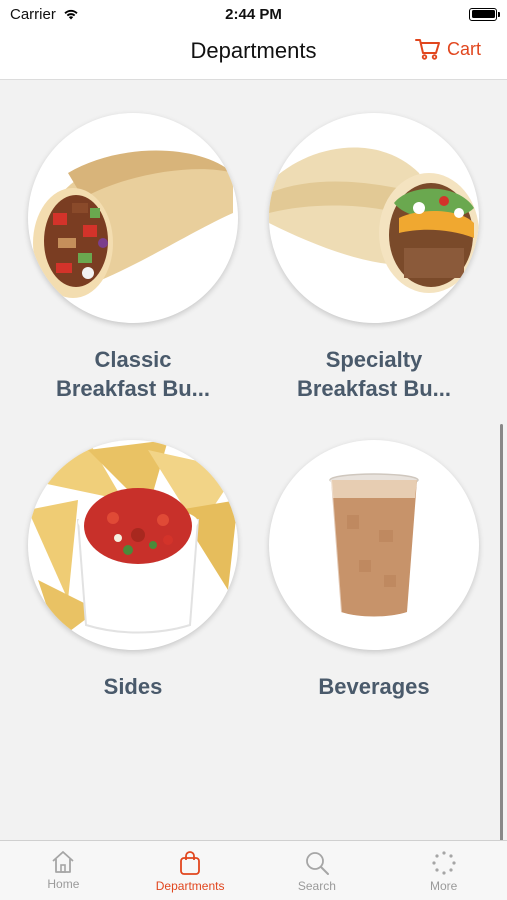 Image resolution: width=507 pixels, height=900 pixels. I want to click on iced-coffee-icon, so click(374, 545).